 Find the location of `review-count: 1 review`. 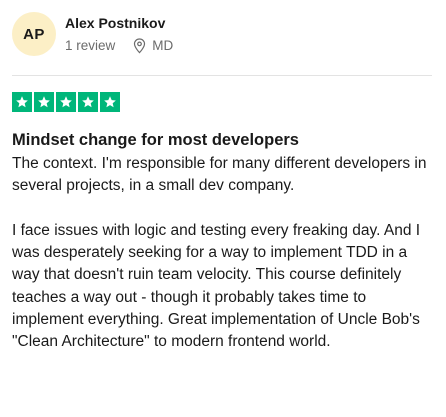

review-count: 1 review is located at coordinates (90, 45).